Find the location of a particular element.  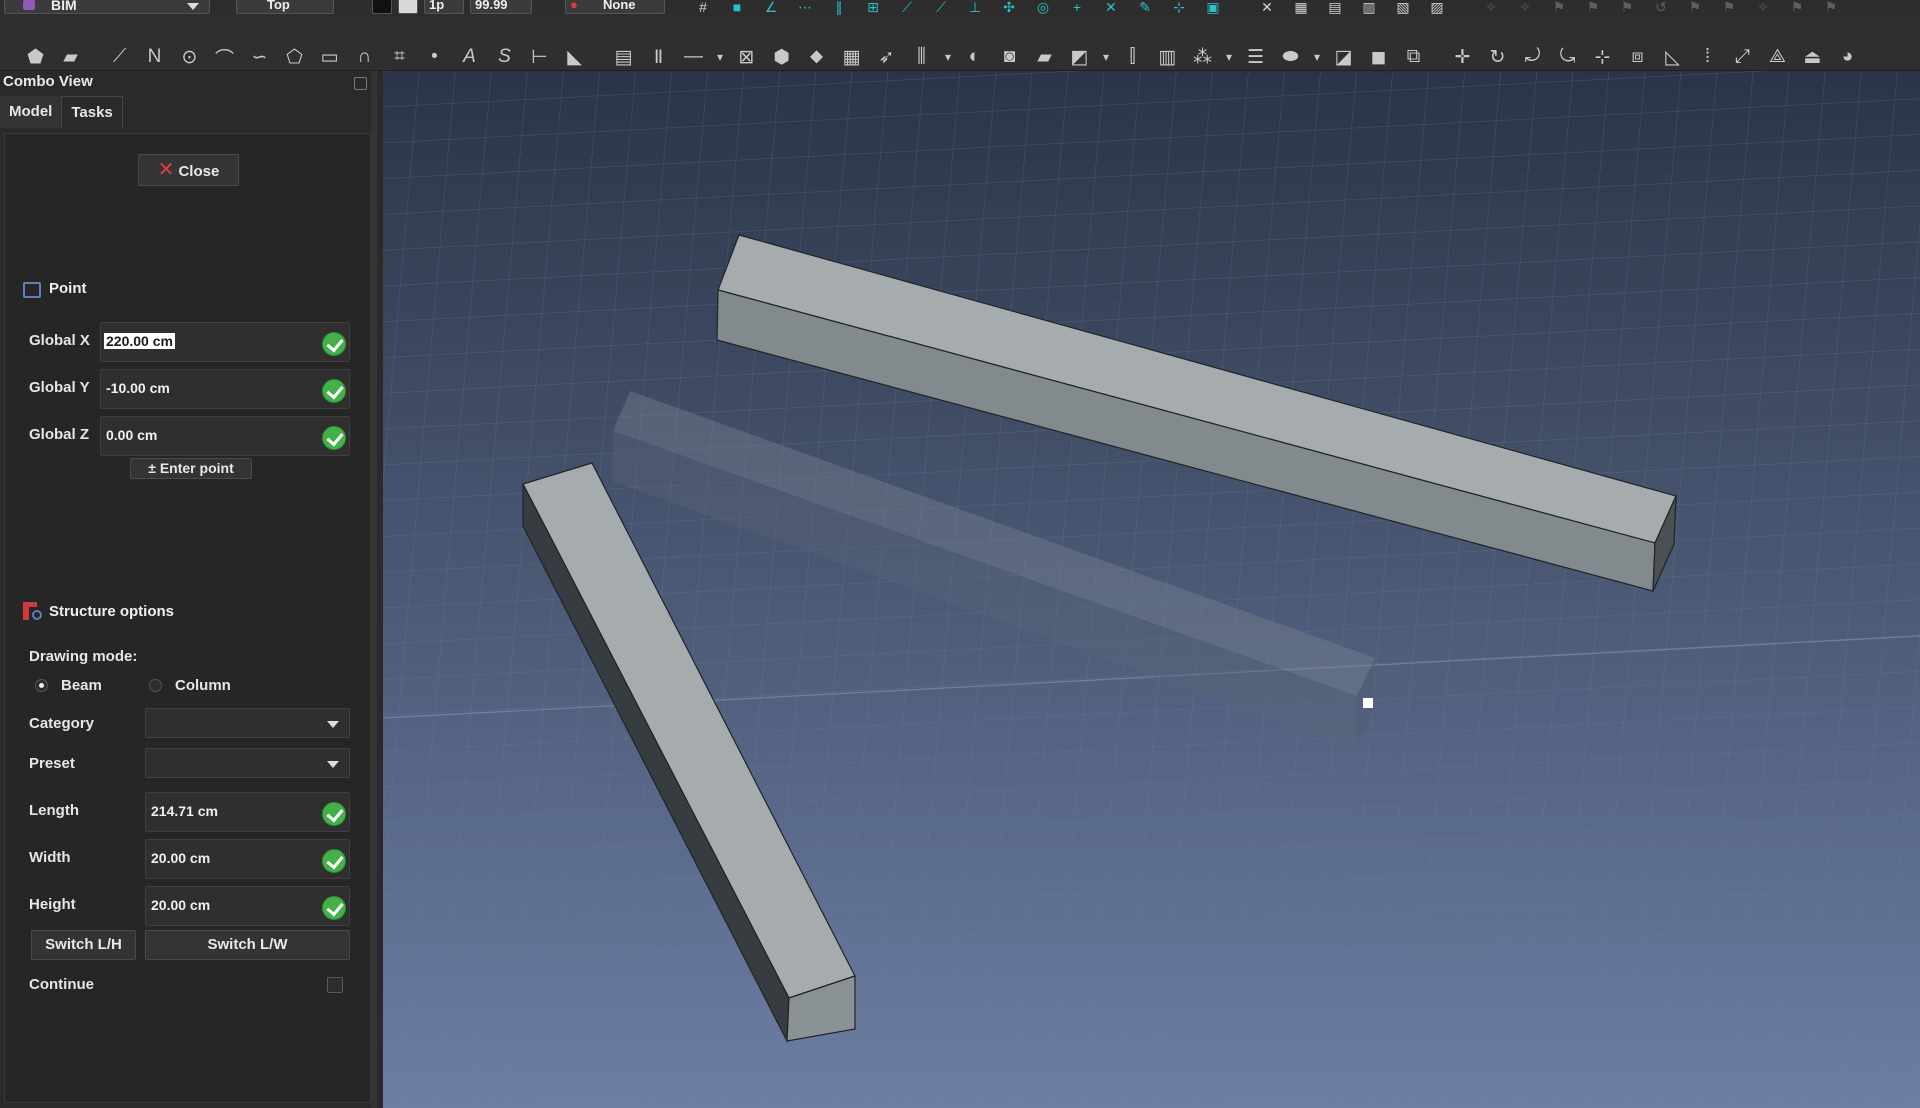

shapestring-icon: S is located at coordinates (504, 56).